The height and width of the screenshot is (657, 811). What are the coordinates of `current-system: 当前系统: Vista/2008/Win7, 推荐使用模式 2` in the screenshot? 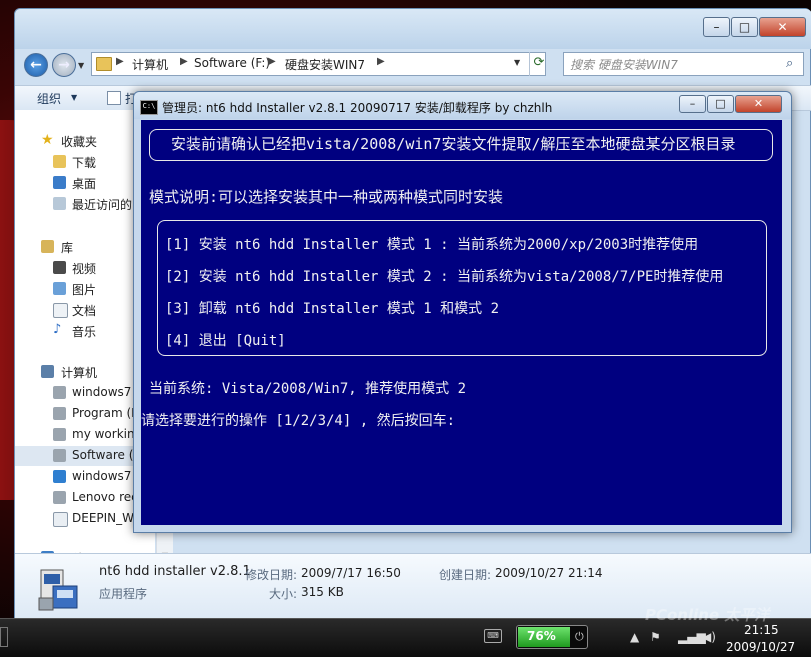 It's located at (308, 389).